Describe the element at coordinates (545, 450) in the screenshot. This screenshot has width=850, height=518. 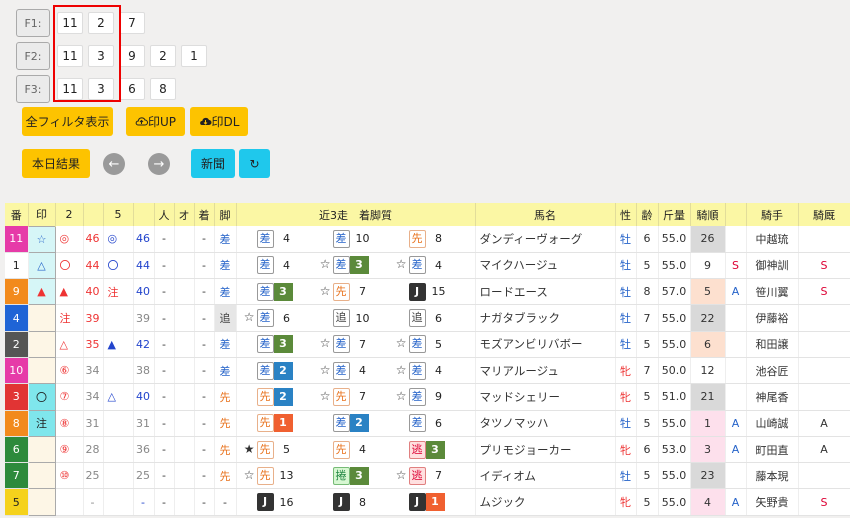
I see `horse-name: プリモジョーカー` at that location.